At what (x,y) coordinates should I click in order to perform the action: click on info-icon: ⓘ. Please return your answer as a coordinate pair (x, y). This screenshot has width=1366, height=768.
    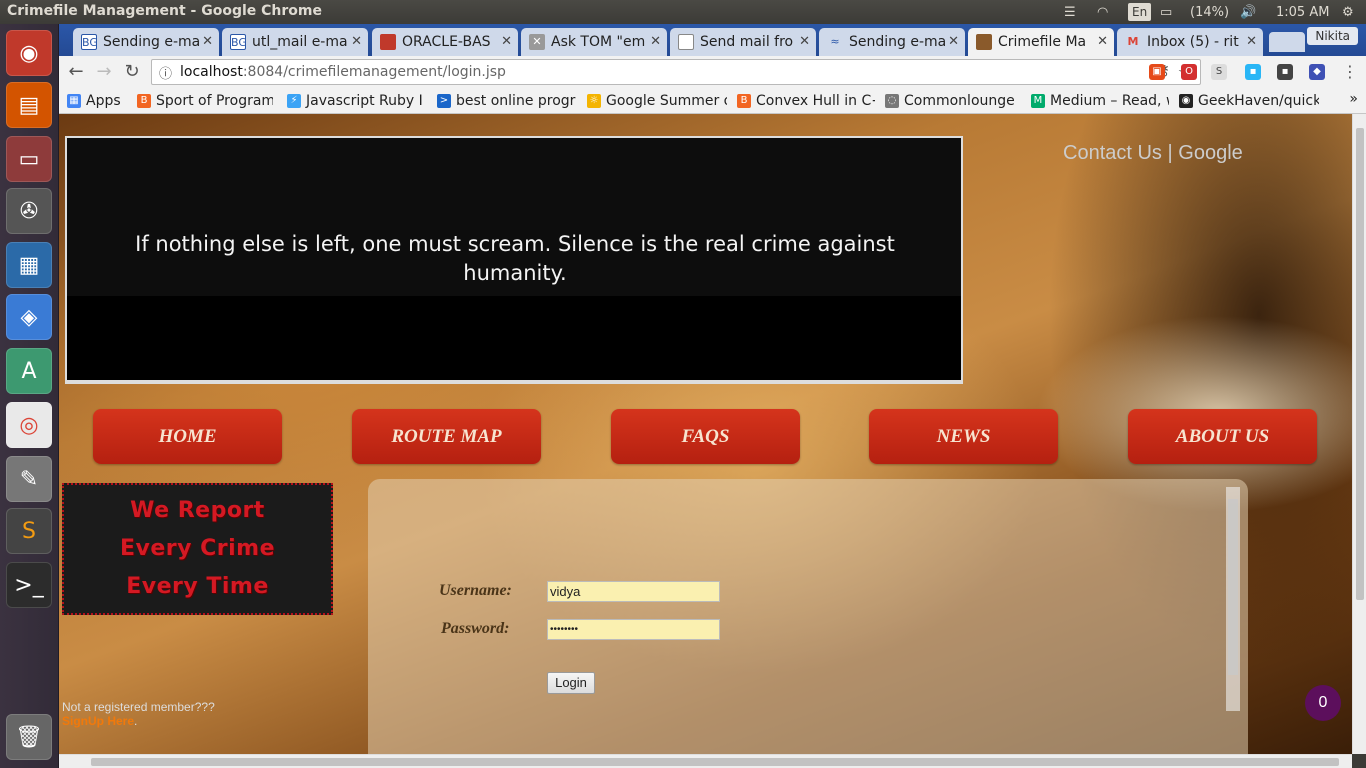
    Looking at the image, I should click on (165, 72).